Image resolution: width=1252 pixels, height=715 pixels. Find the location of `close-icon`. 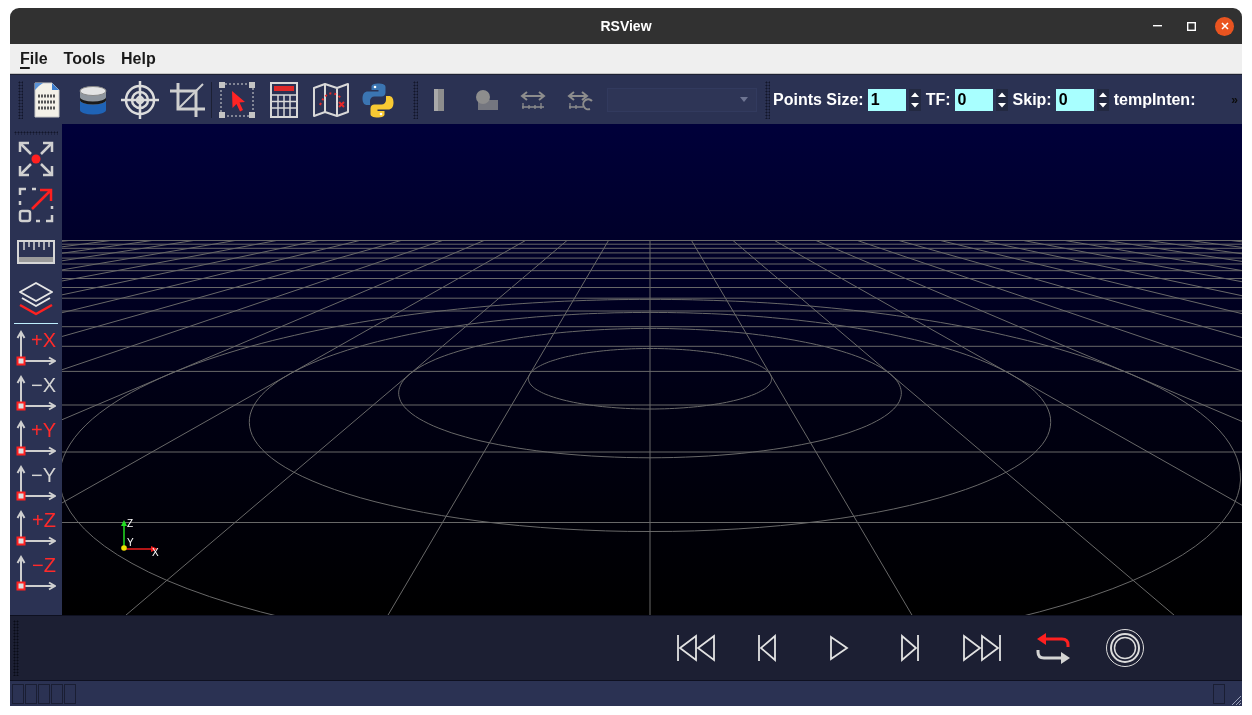

close-icon is located at coordinates (1224, 26).